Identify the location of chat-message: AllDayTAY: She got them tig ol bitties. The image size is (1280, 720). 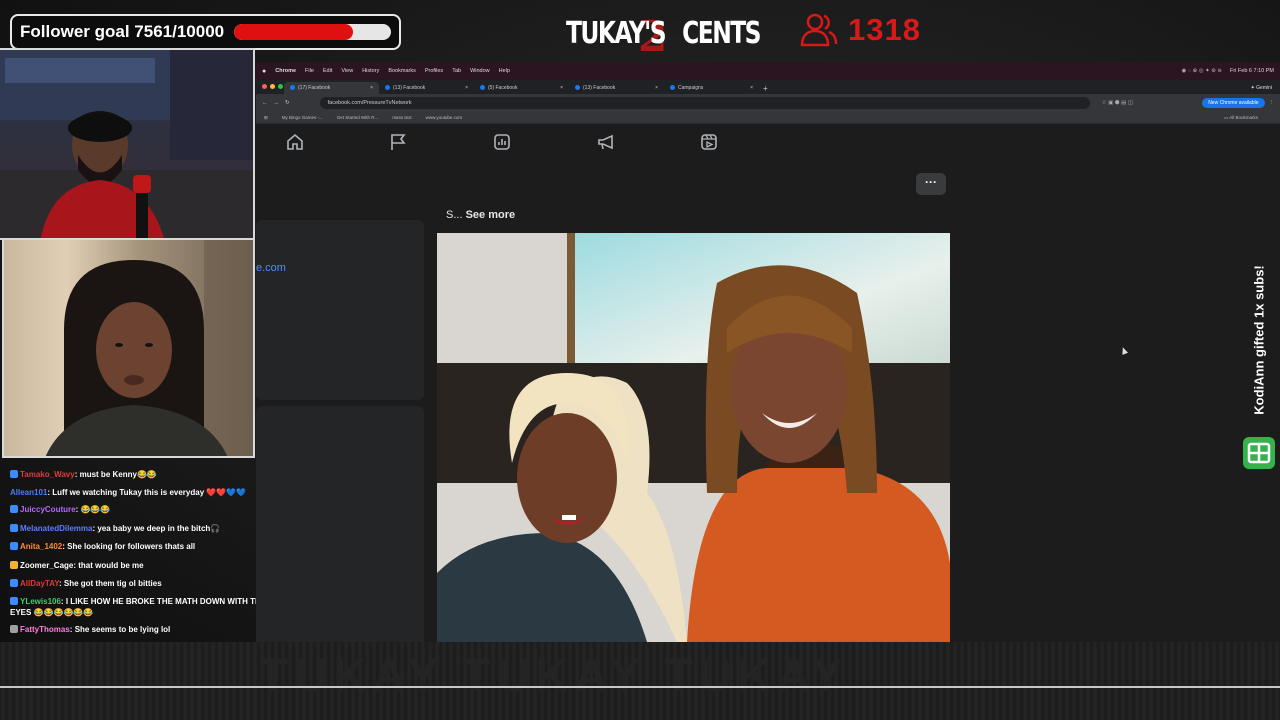
(145, 584).